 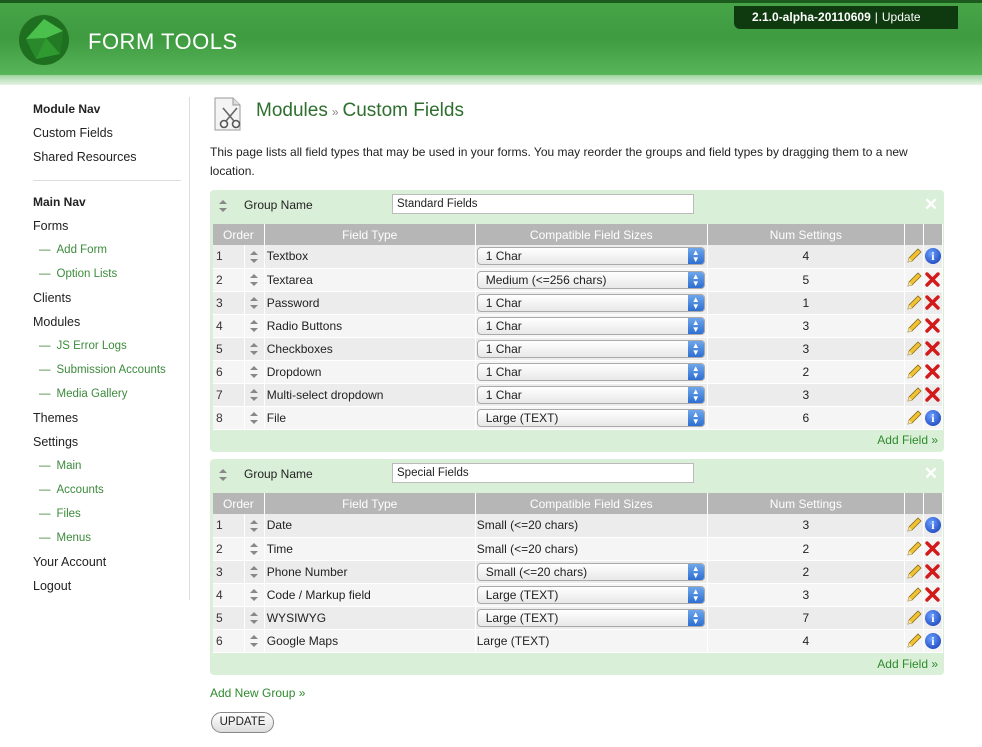 I want to click on table-row: 6 Dropdown 1 Char ▲ ▼ 2, so click(x=578, y=372).